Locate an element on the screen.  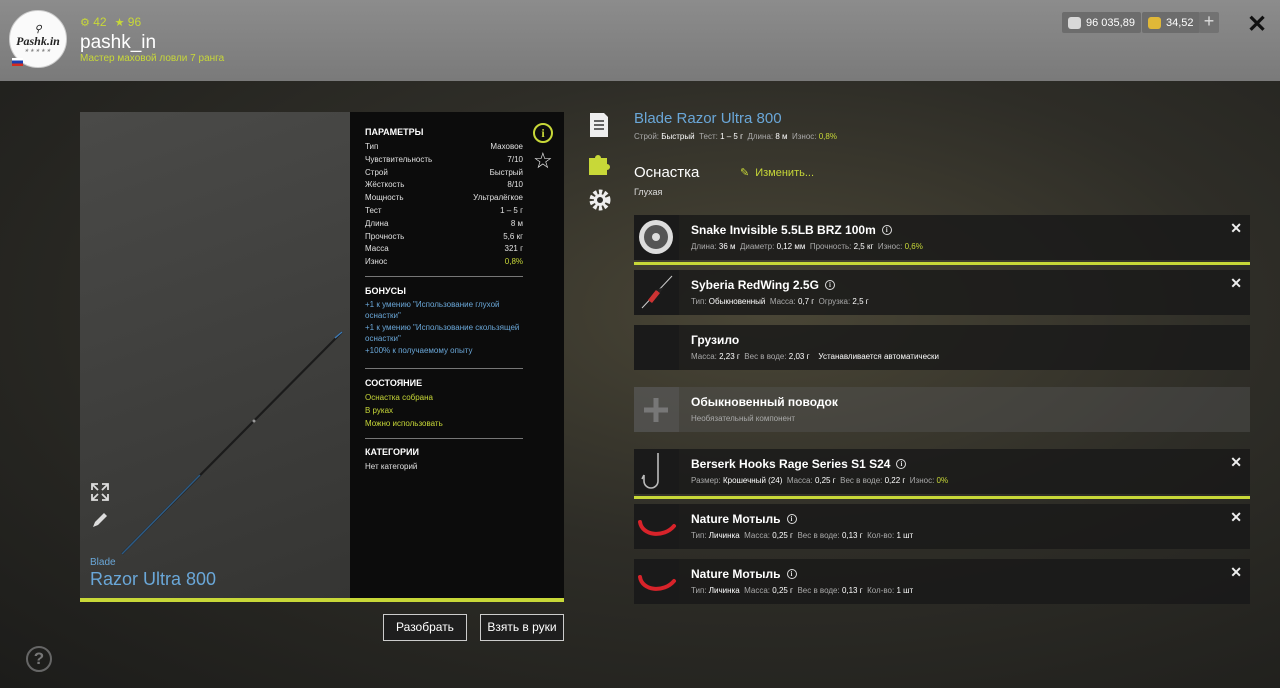
detail-value: Обыкновенный is located at coordinates (737, 301).